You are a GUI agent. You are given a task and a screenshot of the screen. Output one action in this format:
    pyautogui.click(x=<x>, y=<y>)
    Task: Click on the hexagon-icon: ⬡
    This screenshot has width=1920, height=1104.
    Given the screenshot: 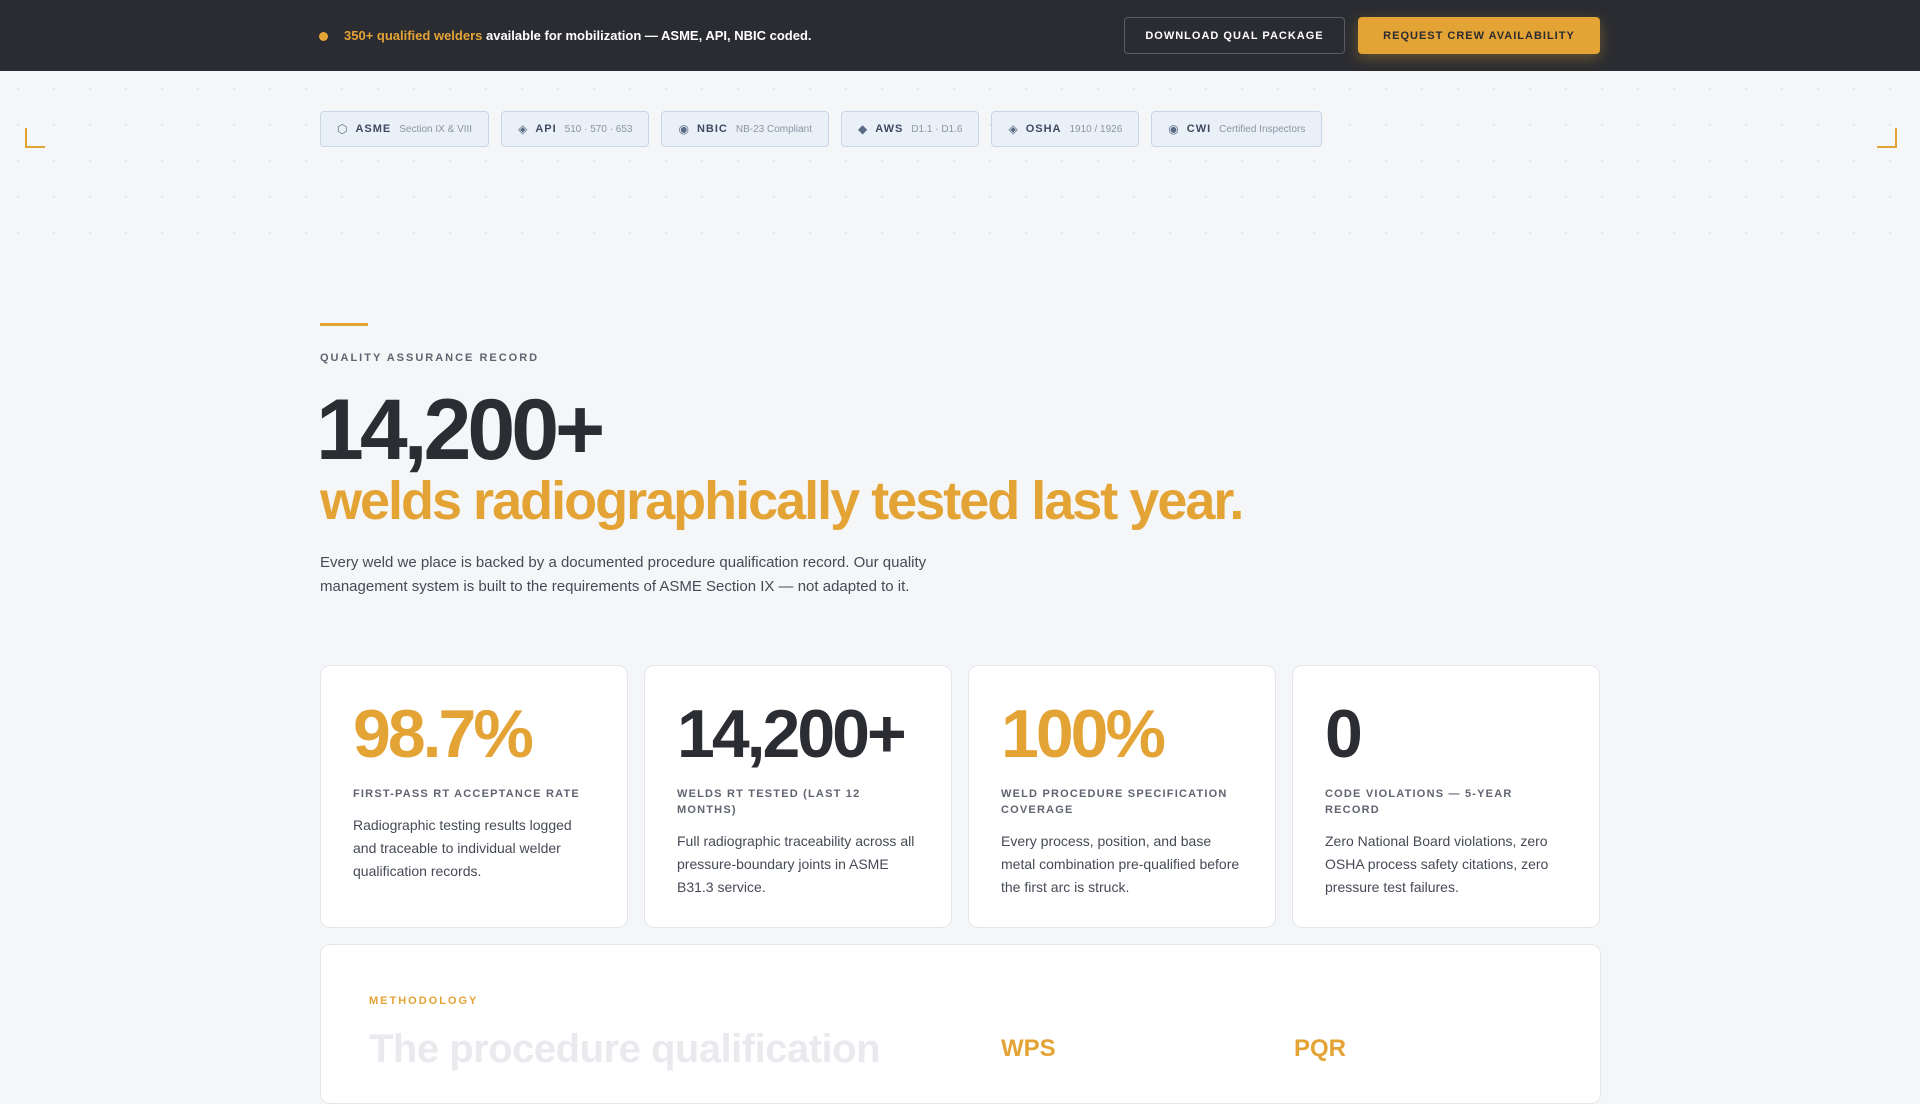 What is the action you would take?
    pyautogui.click(x=342, y=129)
    